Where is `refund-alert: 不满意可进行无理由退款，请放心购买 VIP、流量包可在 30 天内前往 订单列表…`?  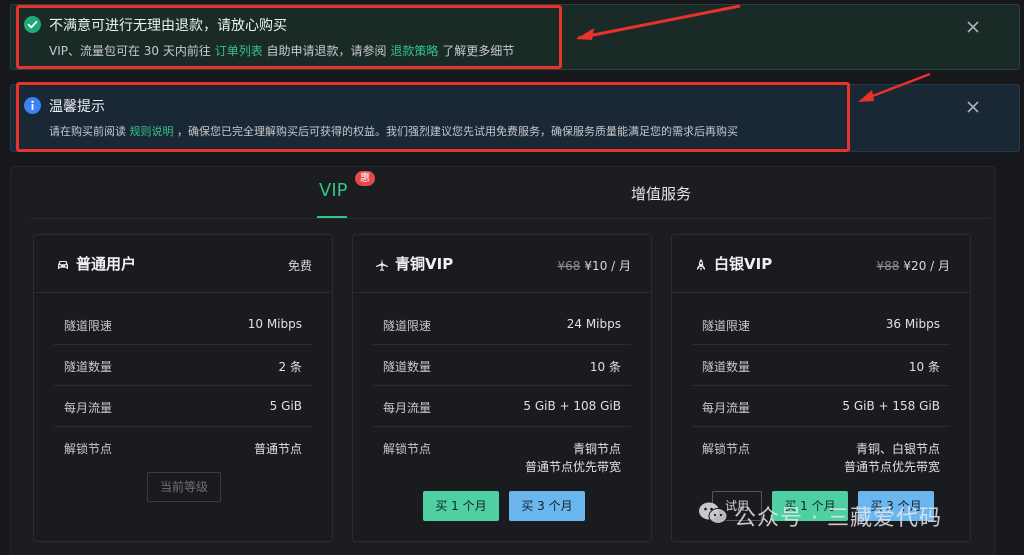 refund-alert: 不满意可进行无理由退款，请放心购买 VIP、流量包可在 30 天内前往 订单列表… is located at coordinates (515, 37).